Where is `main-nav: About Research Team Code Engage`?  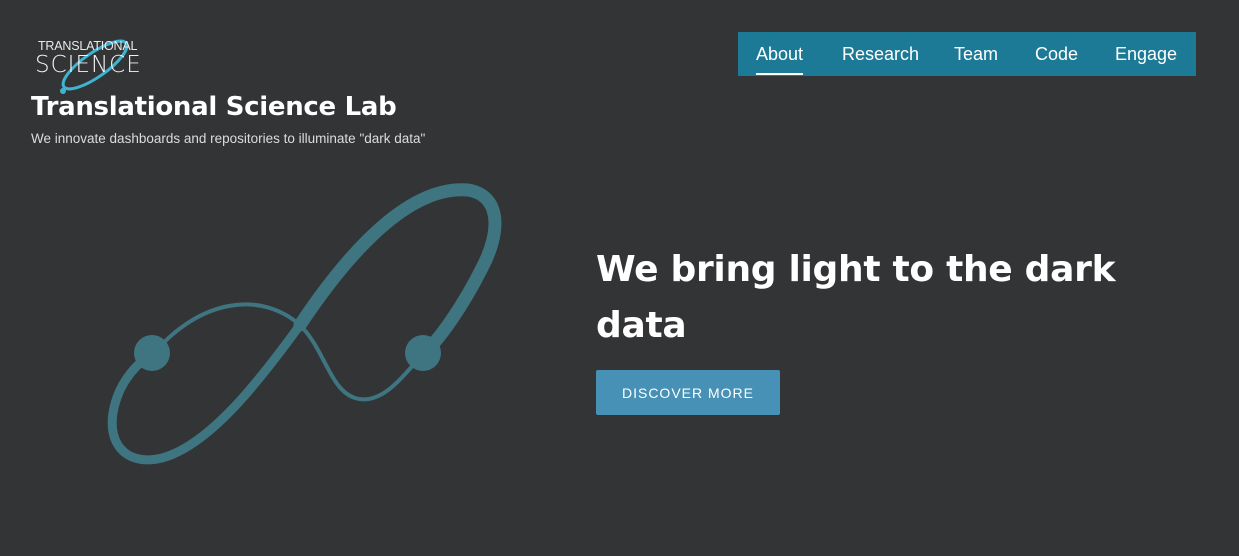 main-nav: About Research Team Code Engage is located at coordinates (967, 54).